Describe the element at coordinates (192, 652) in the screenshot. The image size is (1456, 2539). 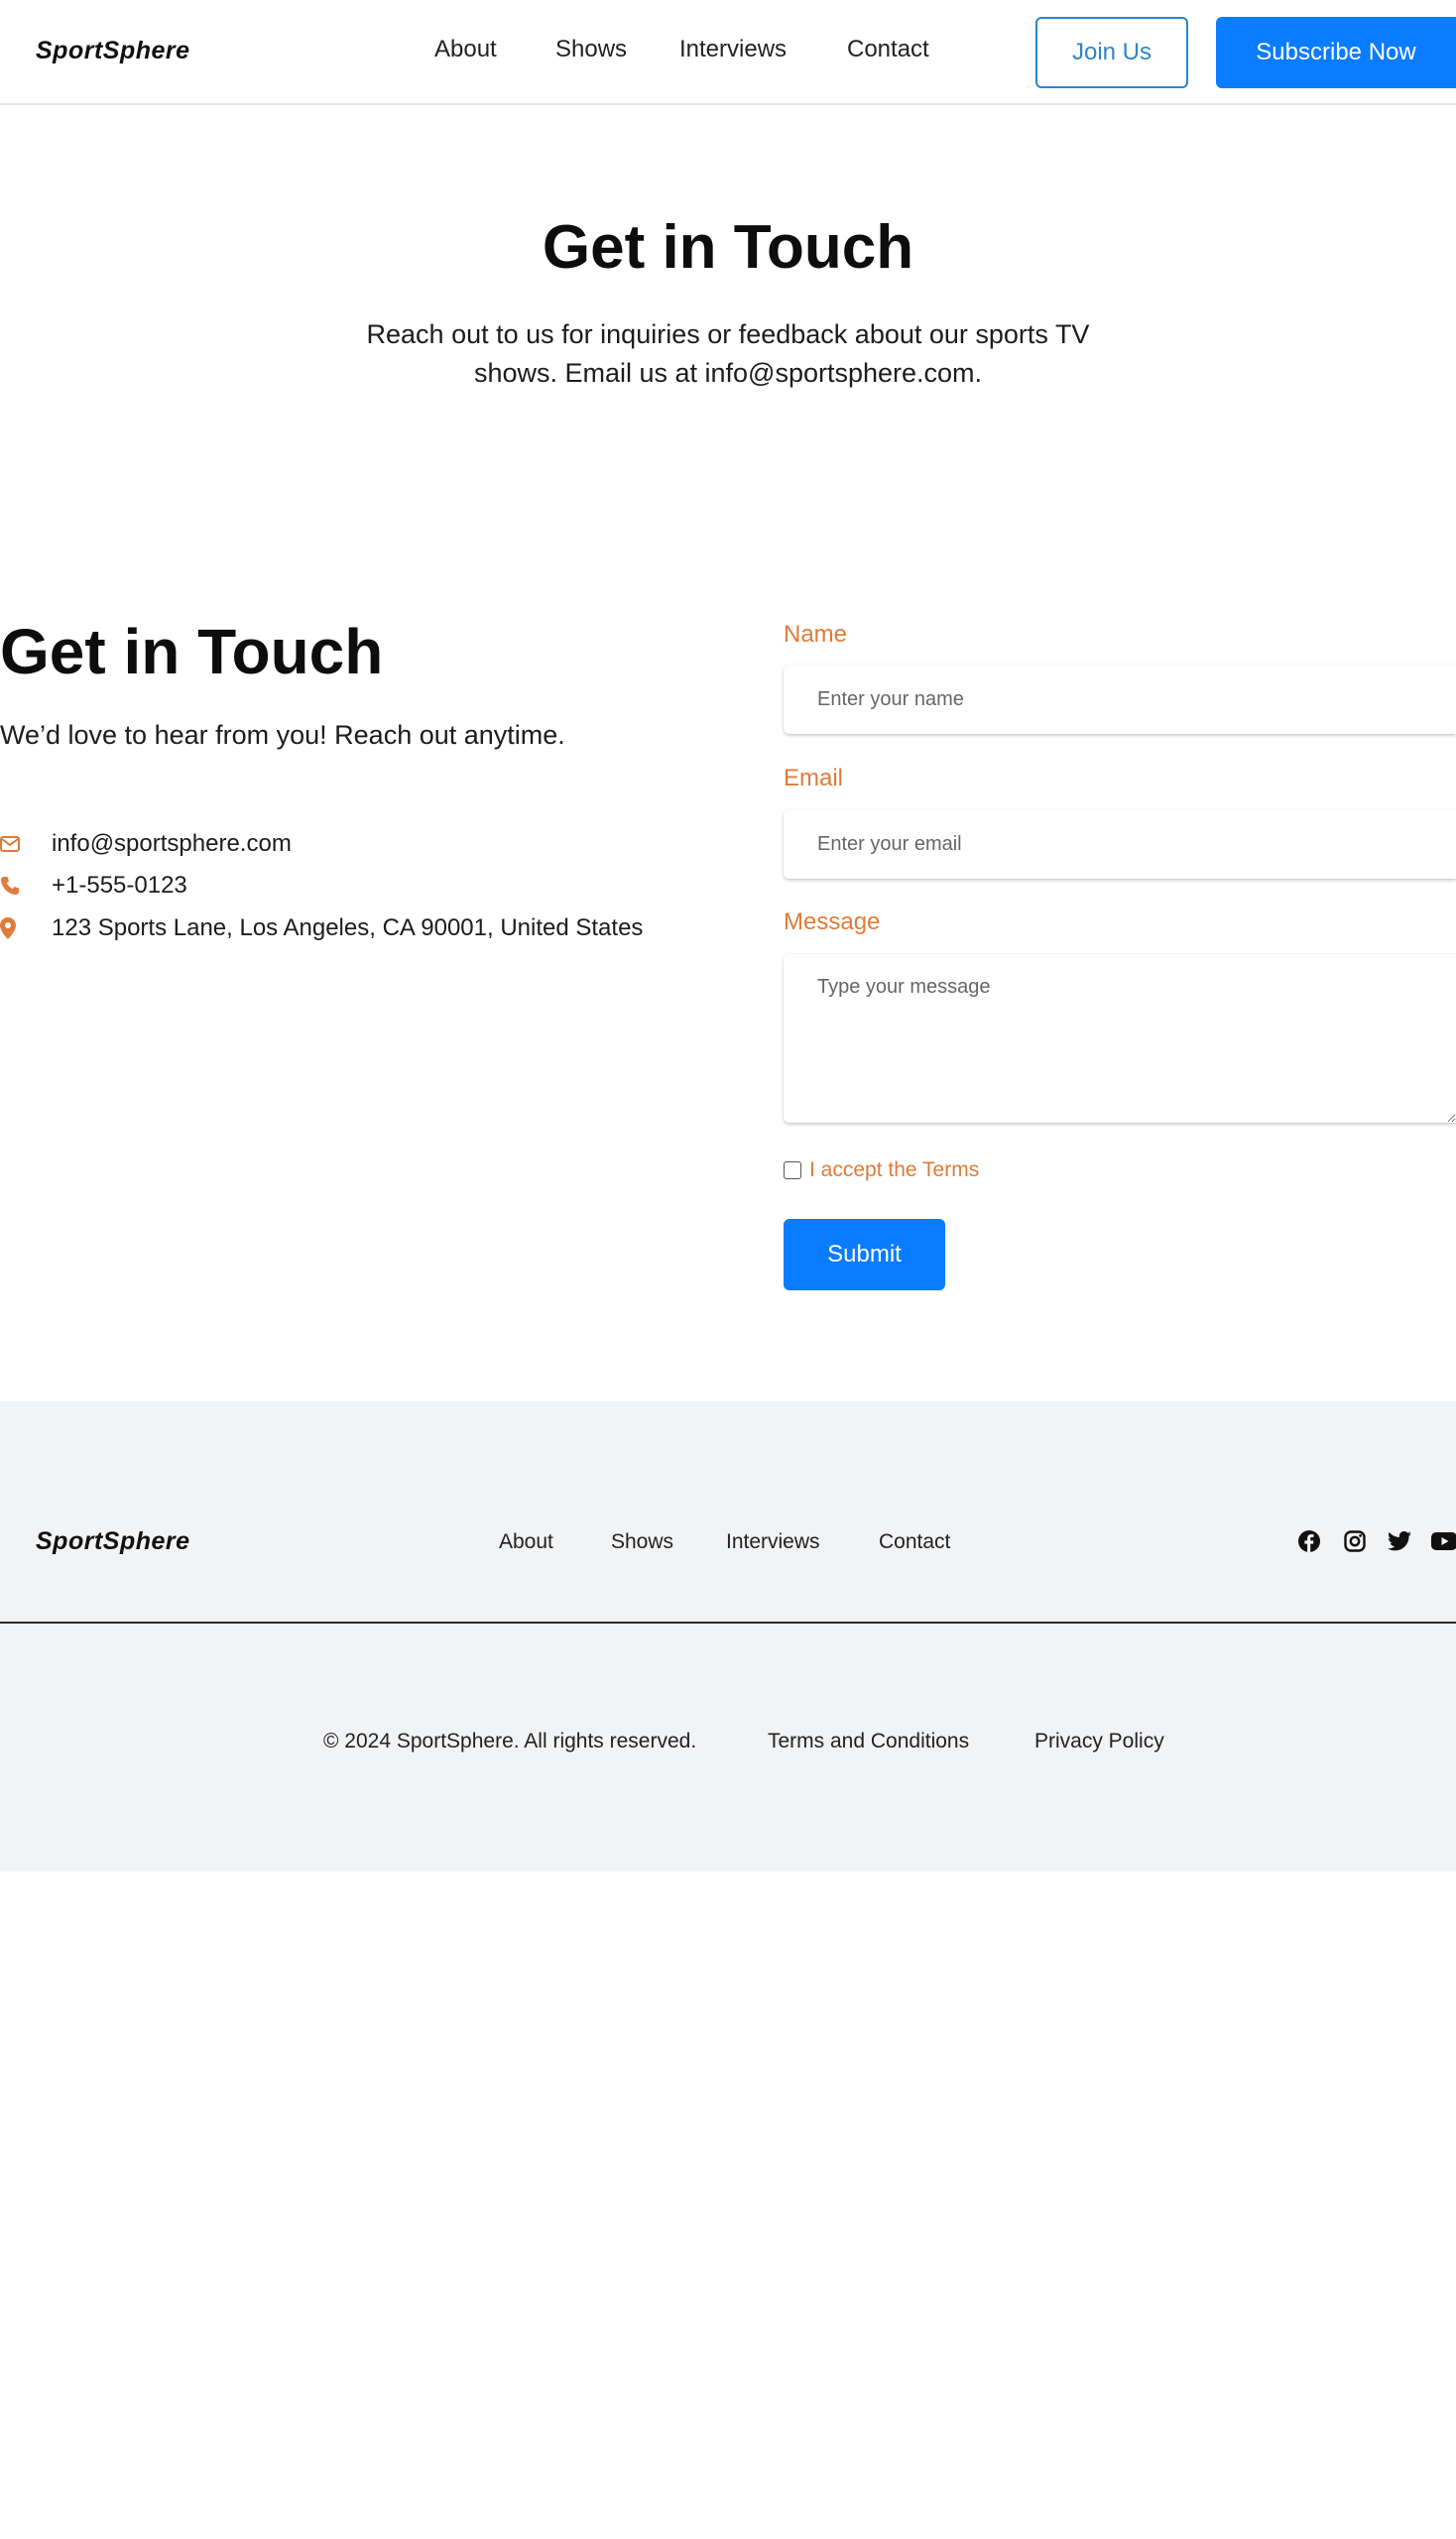
I see `contact-title: Get in Touch` at that location.